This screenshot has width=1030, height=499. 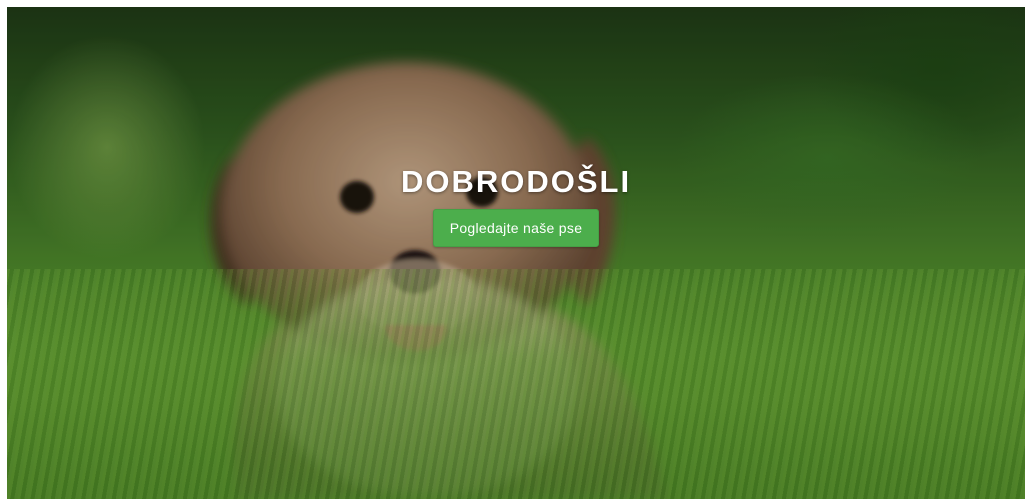 What do you see at coordinates (516, 181) in the screenshot?
I see `hero-title: DOBRODOŠLI` at bounding box center [516, 181].